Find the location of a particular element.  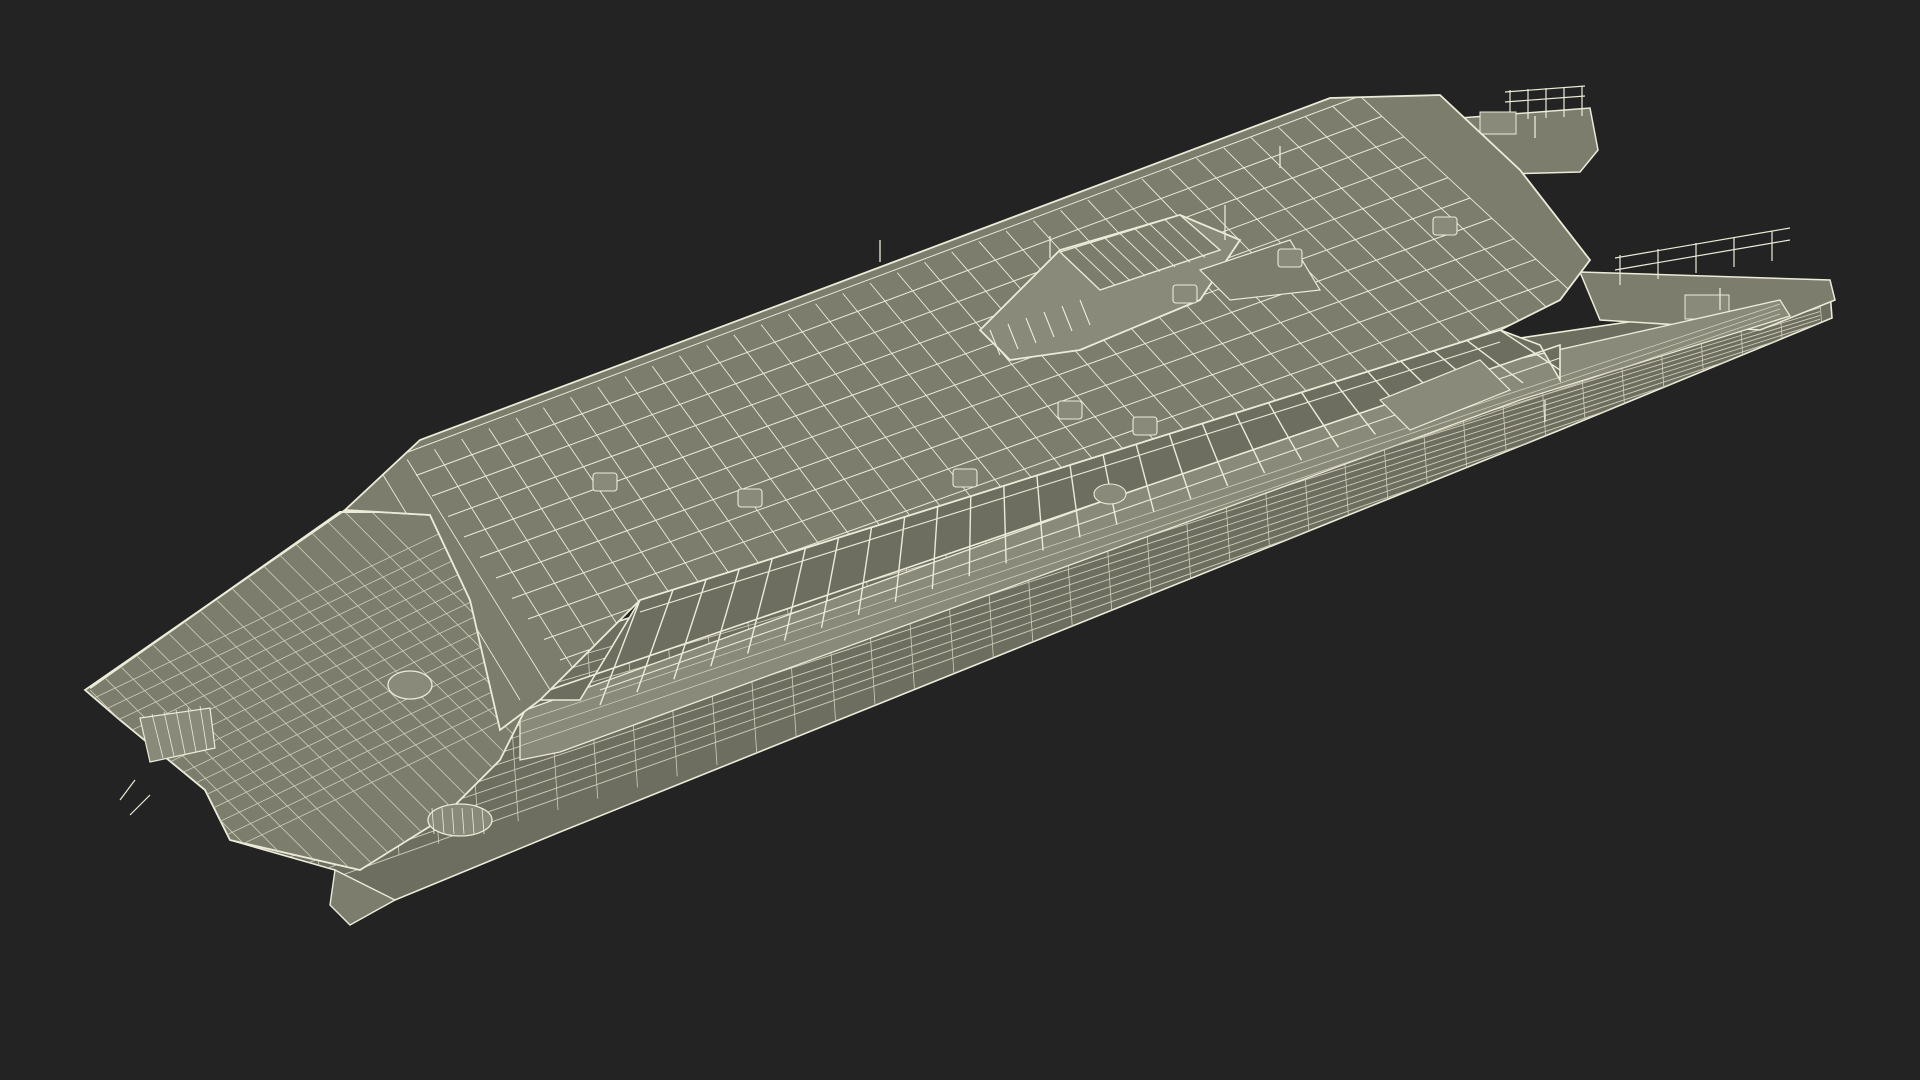

bow-anchor is located at coordinates (135, 797).